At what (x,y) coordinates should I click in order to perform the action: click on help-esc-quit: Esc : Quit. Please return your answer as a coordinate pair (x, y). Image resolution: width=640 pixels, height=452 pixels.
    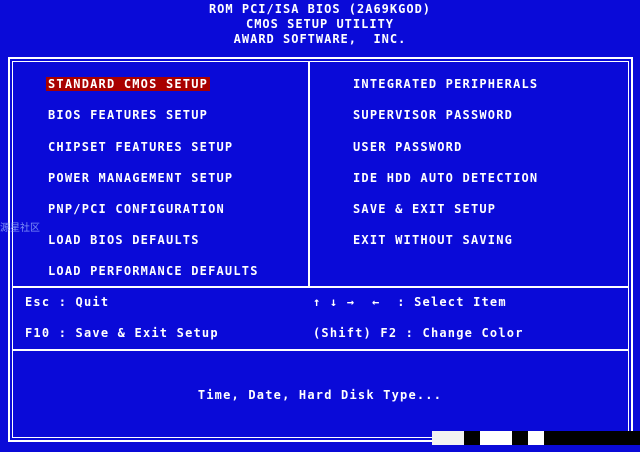
    Looking at the image, I should click on (67, 302).